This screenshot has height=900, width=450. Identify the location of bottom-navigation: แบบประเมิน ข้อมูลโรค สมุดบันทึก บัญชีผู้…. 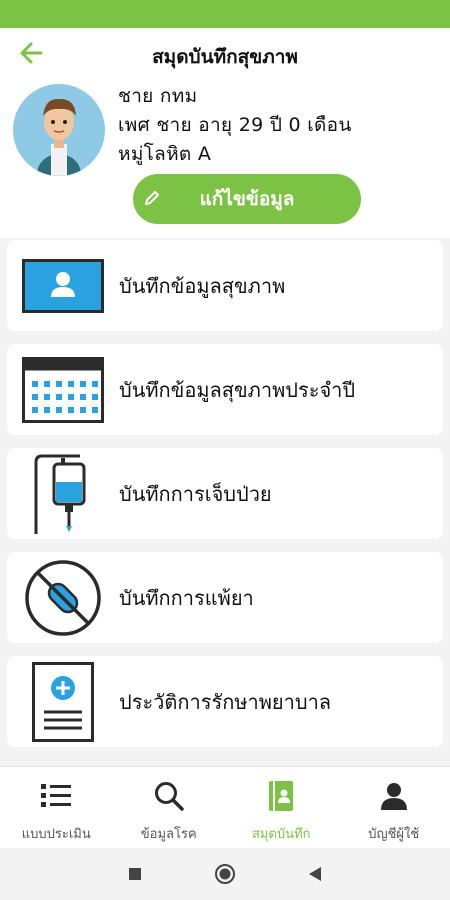
(225, 807).